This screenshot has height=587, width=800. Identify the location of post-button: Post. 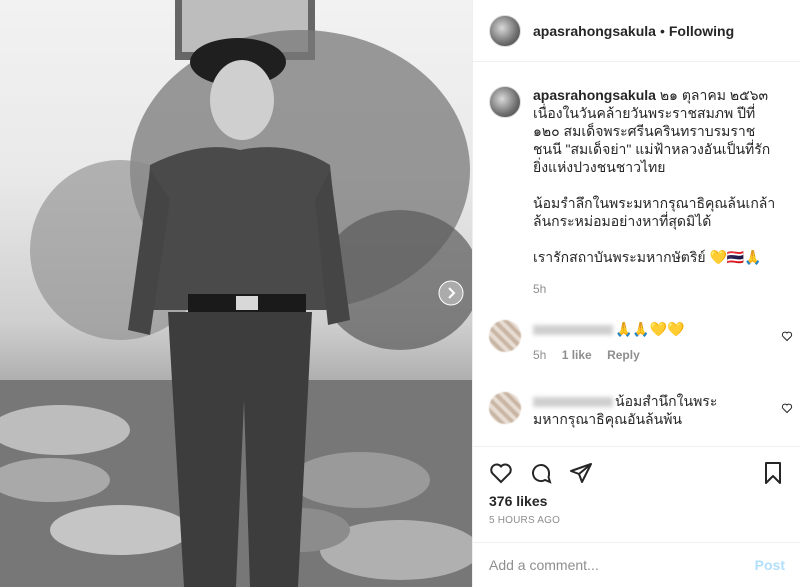
(770, 565).